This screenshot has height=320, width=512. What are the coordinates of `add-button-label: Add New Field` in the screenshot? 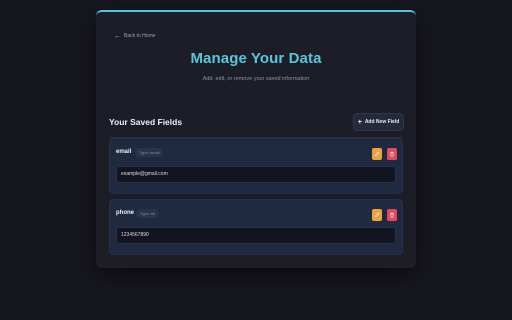 It's located at (382, 122).